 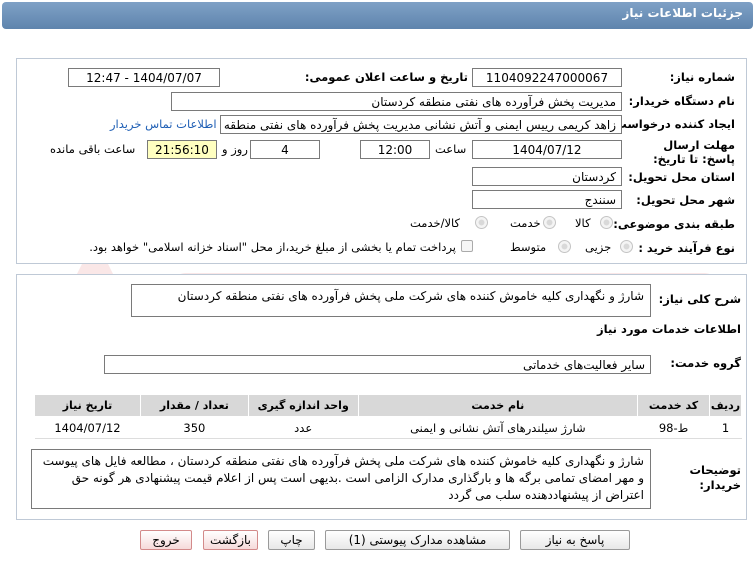 What do you see at coordinates (674, 405) in the screenshot?
I see `col-code-header: کد خدمت` at bounding box center [674, 405].